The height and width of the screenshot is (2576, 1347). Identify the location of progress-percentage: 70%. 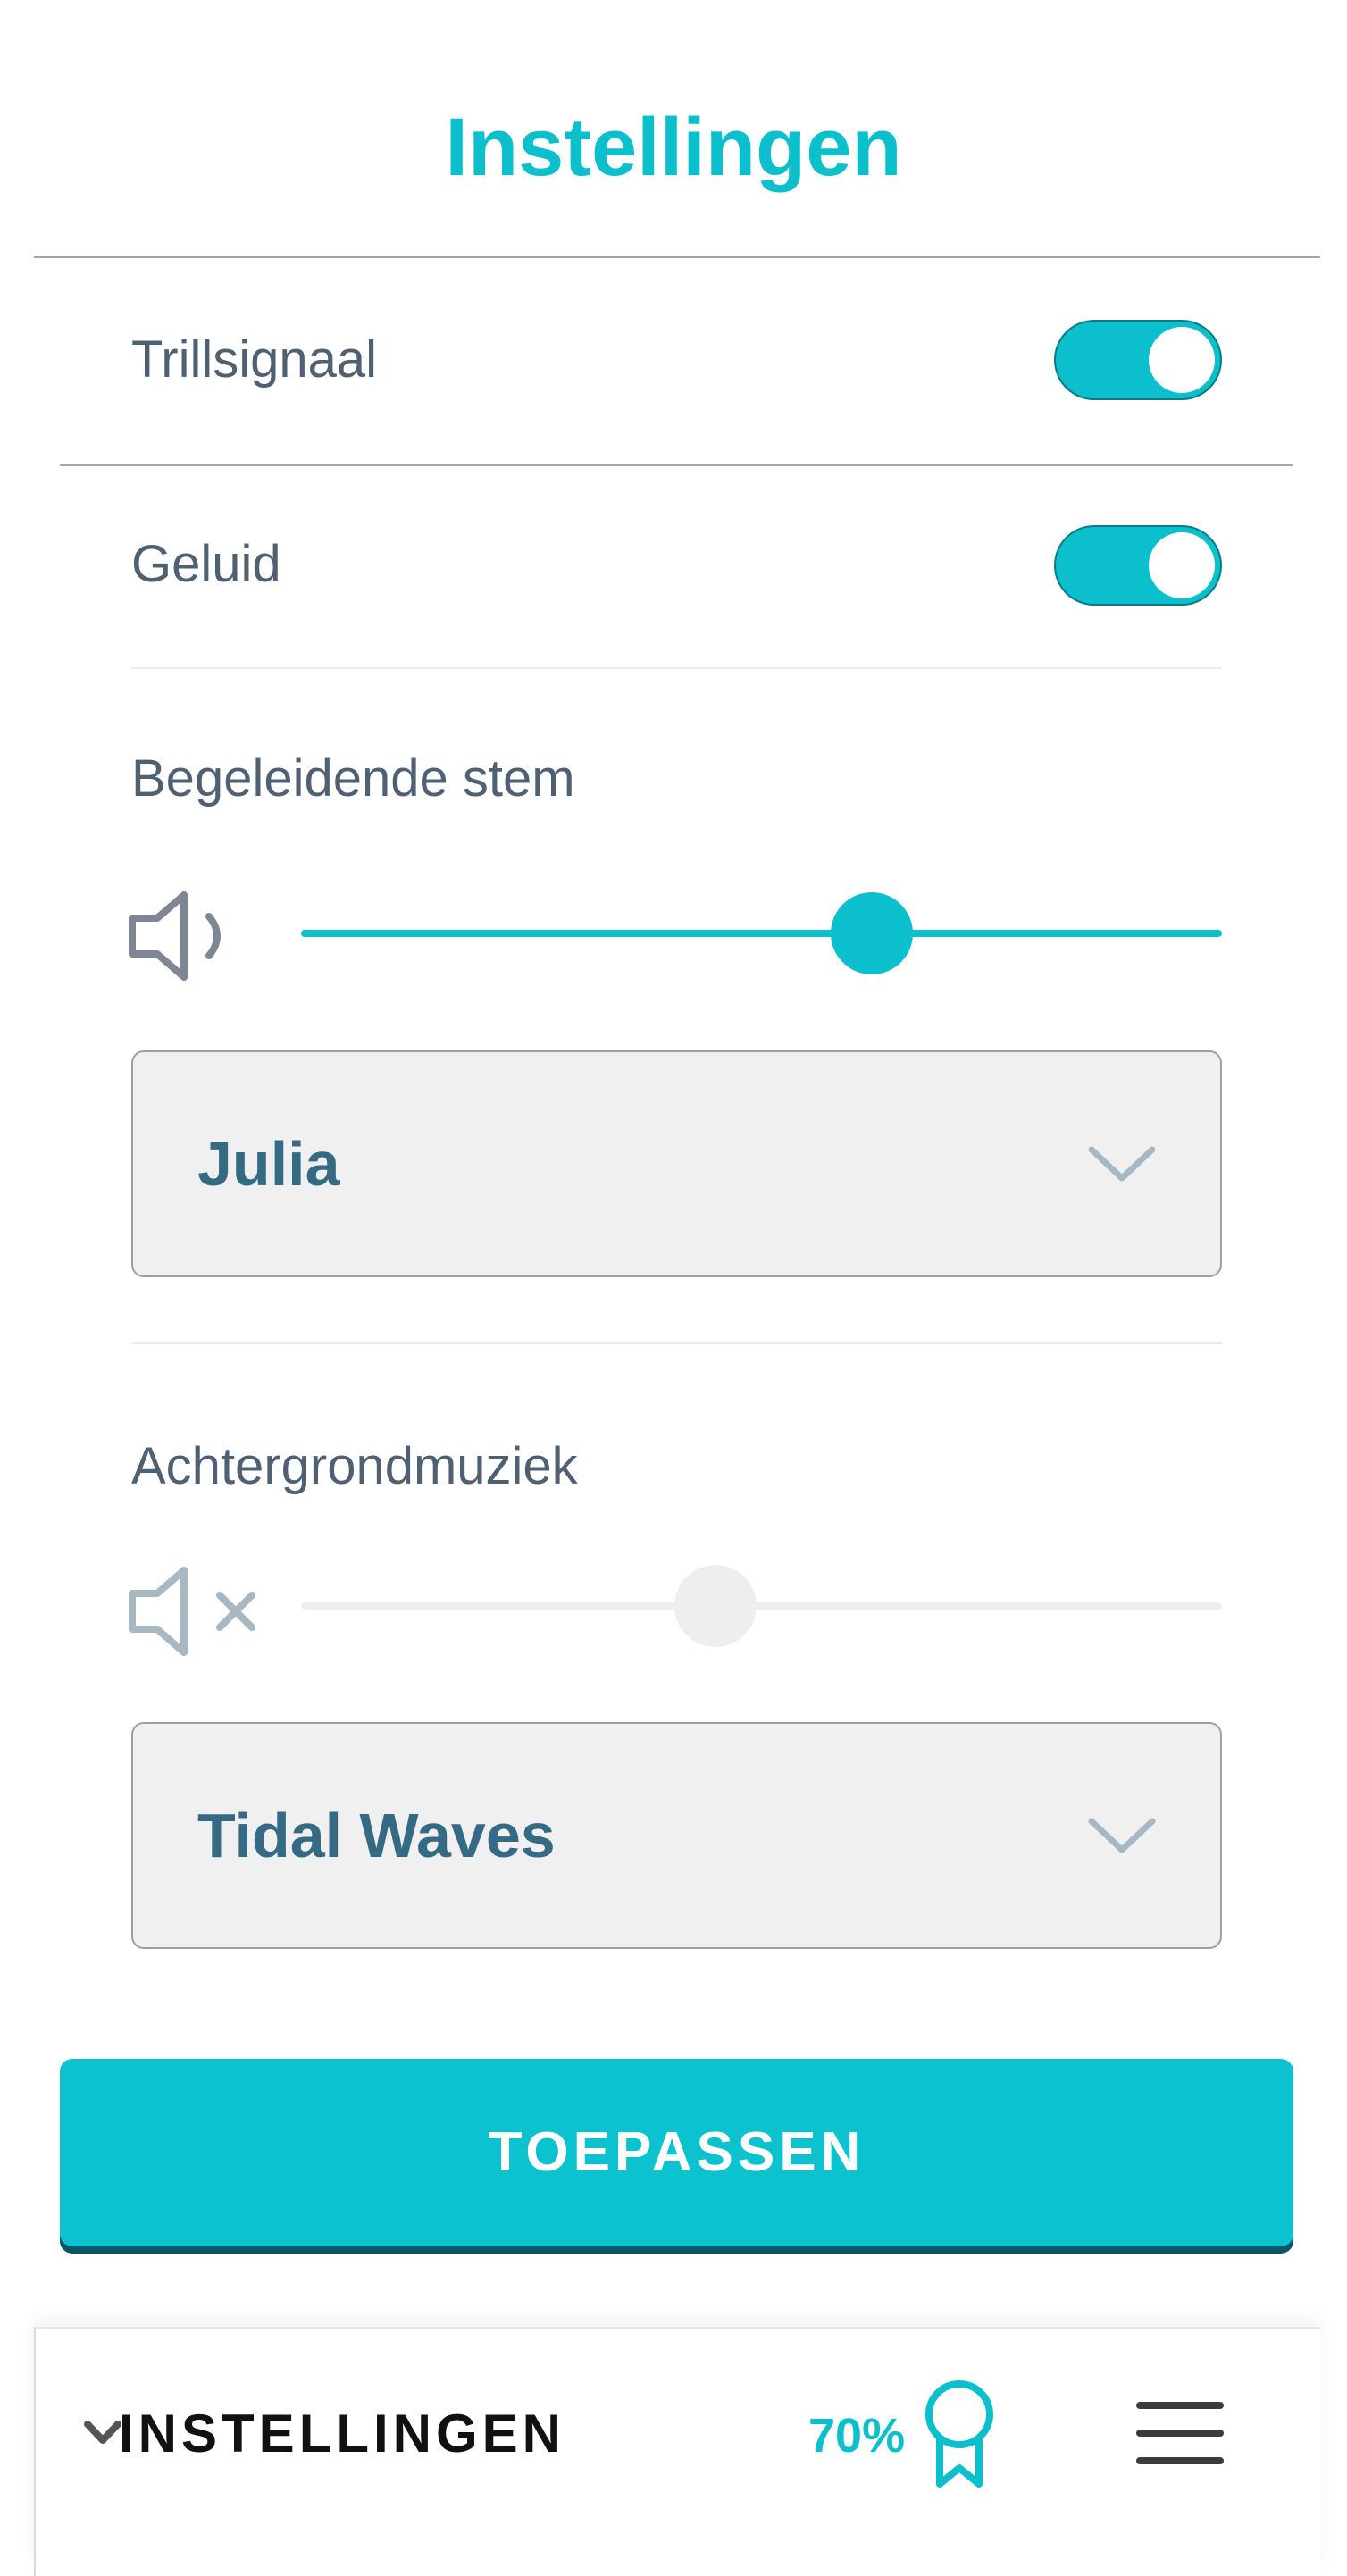
(857, 2436).